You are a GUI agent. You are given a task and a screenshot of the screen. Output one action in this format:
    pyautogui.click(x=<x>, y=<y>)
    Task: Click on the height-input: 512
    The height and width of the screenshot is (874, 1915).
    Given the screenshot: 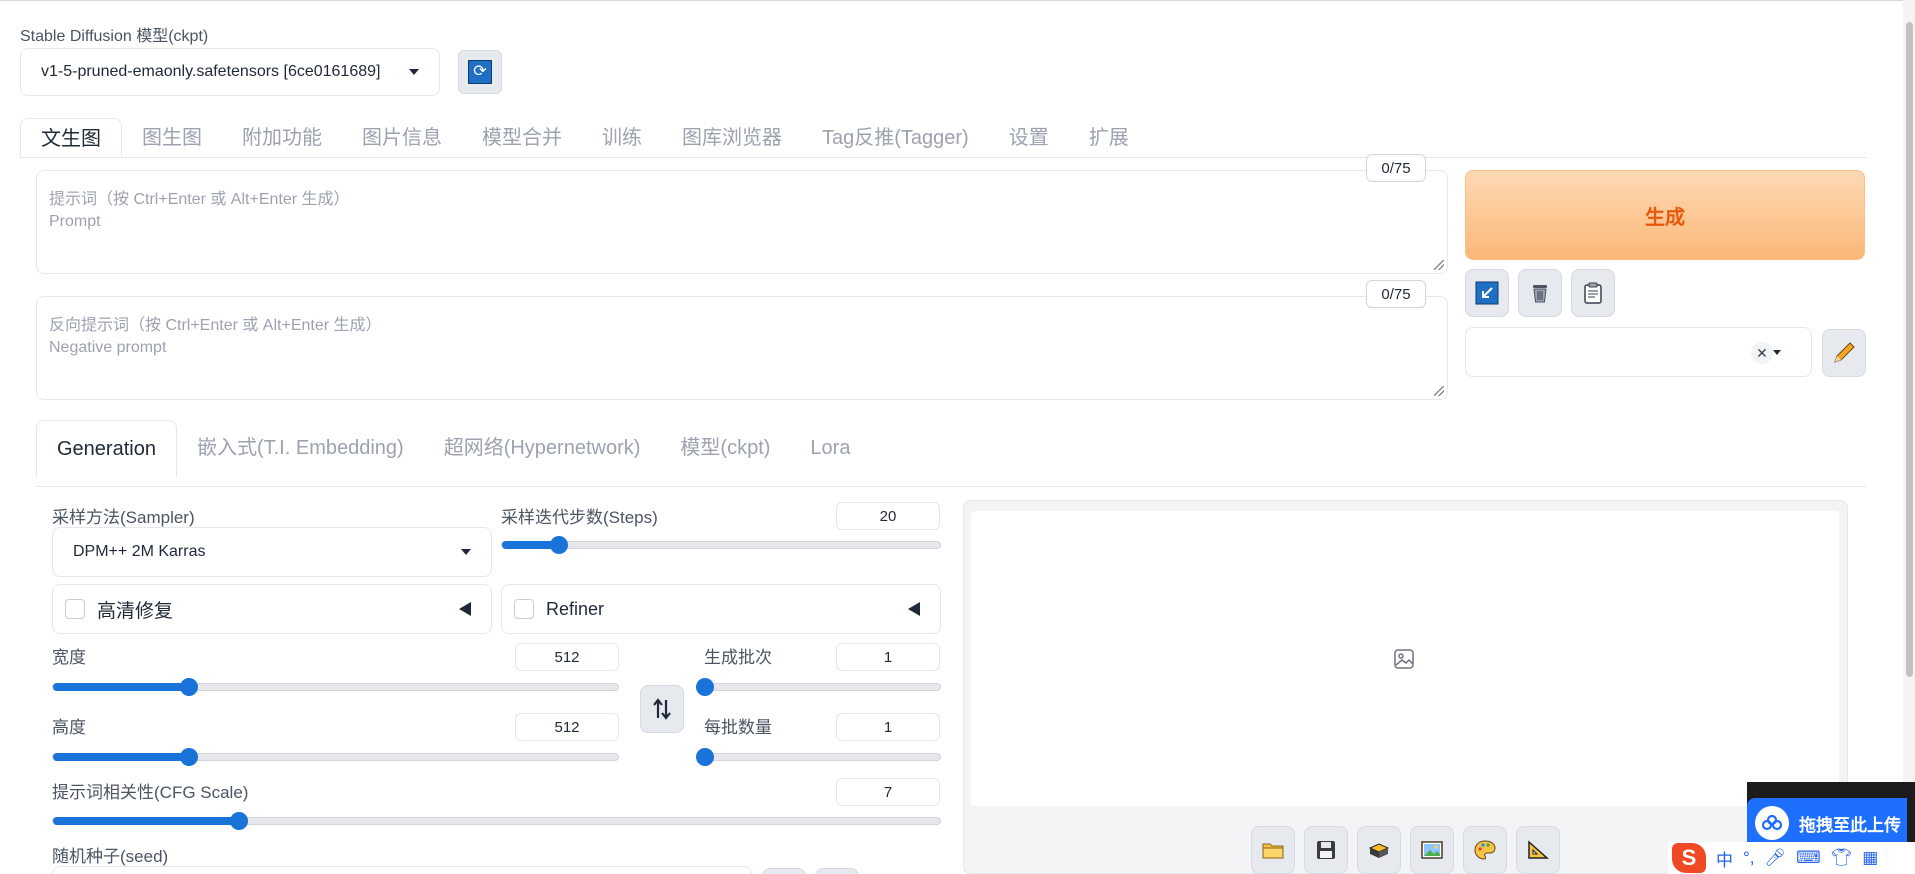 What is the action you would take?
    pyautogui.click(x=567, y=727)
    